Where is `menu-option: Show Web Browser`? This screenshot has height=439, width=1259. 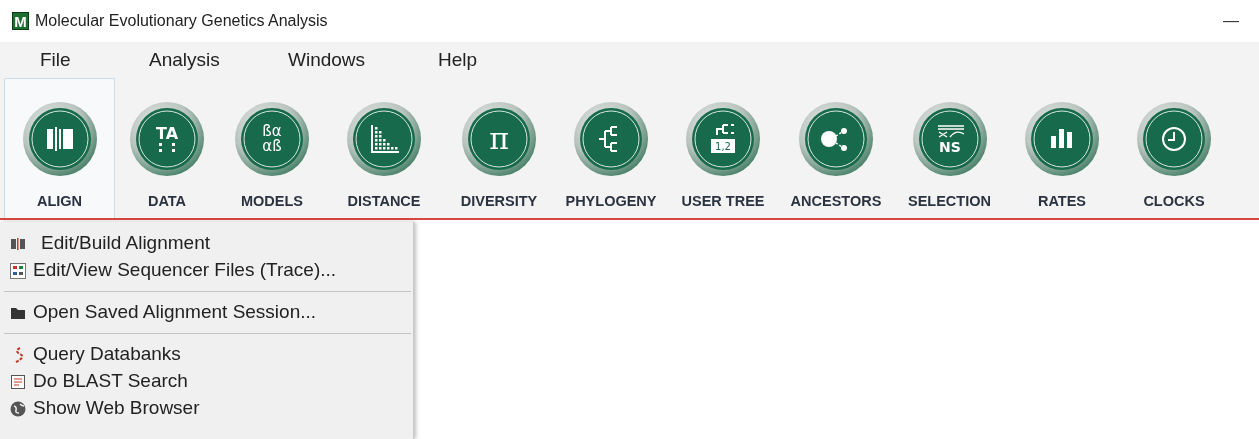 menu-option: Show Web Browser is located at coordinates (100, 408).